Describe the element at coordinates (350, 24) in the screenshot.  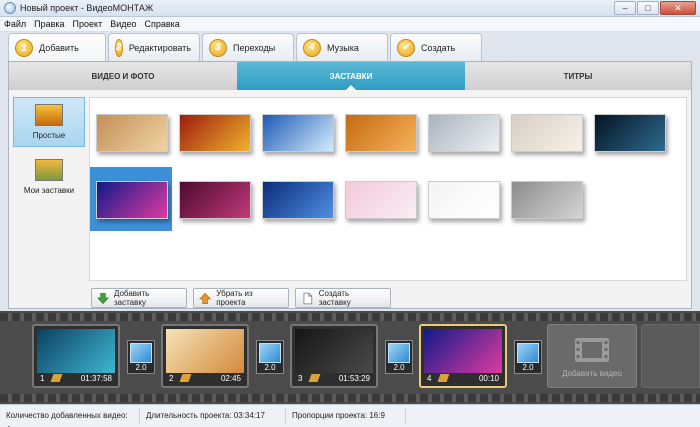
I see `menu-bar: Файл Правка Проект Видео Справка` at that location.